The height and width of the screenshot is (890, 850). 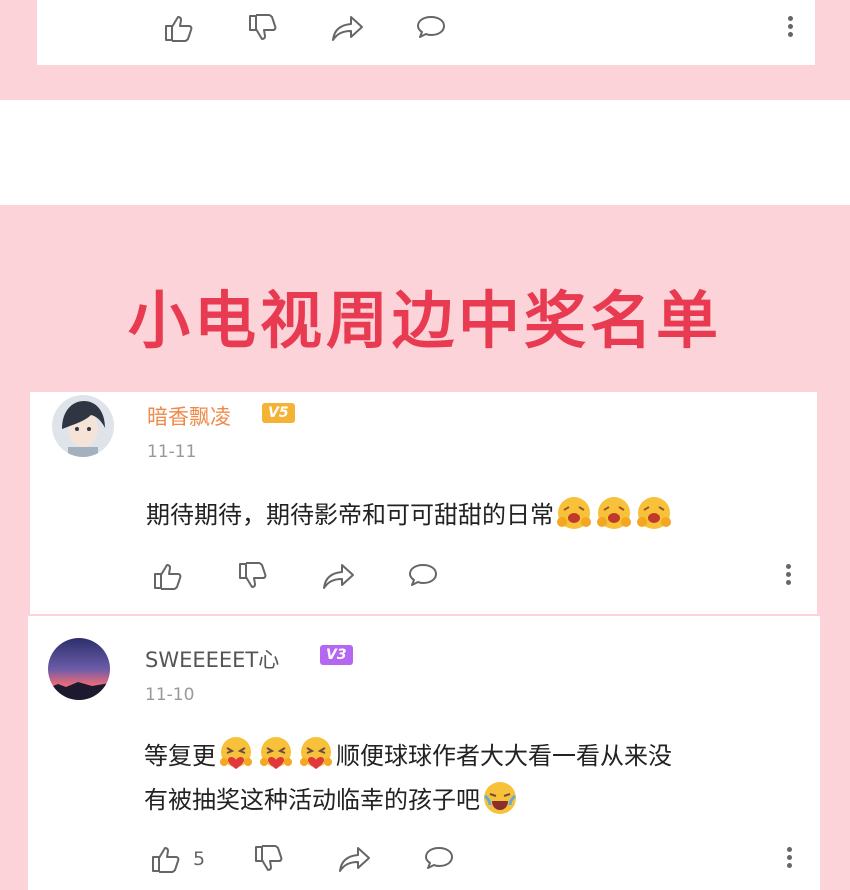 What do you see at coordinates (500, 798) in the screenshot?
I see `crying-laugh-emoji` at bounding box center [500, 798].